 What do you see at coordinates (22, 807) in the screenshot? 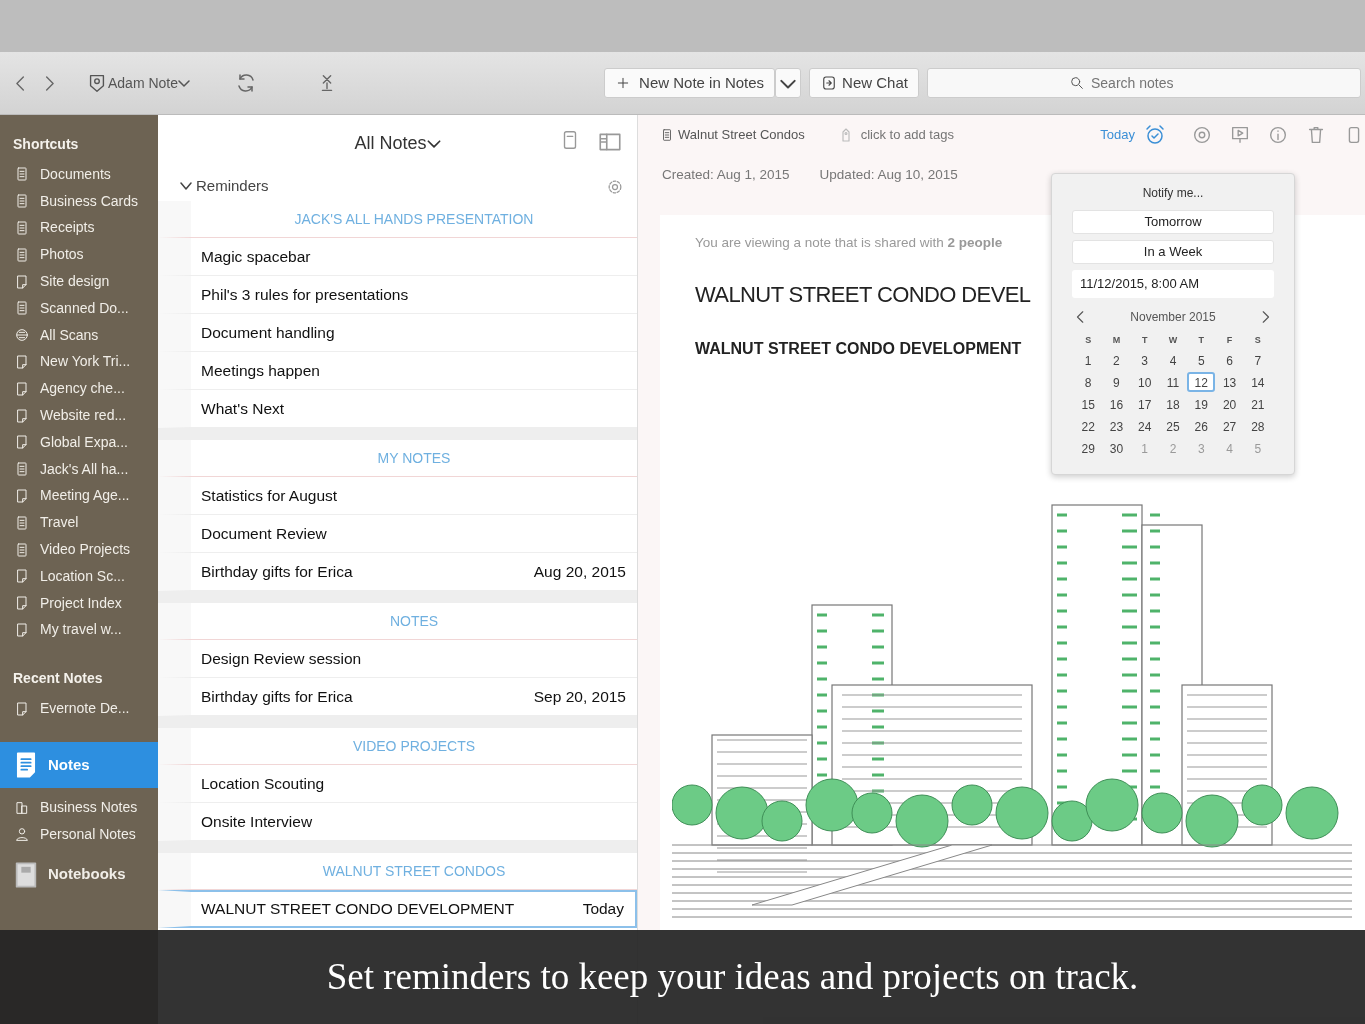
I see `business-icon` at bounding box center [22, 807].